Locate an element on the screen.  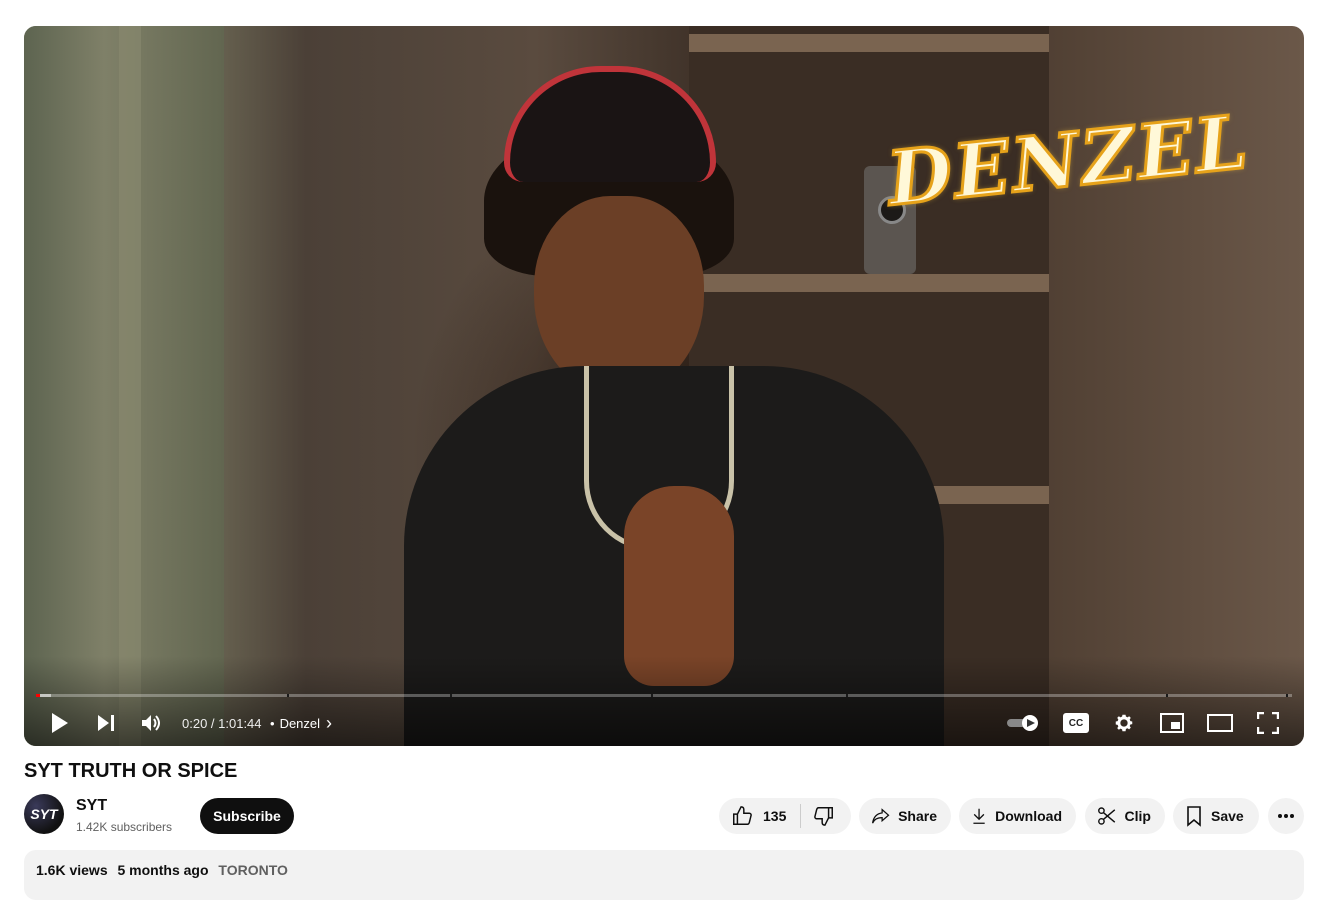
view-count: 1.6K views is located at coordinates (72, 870).